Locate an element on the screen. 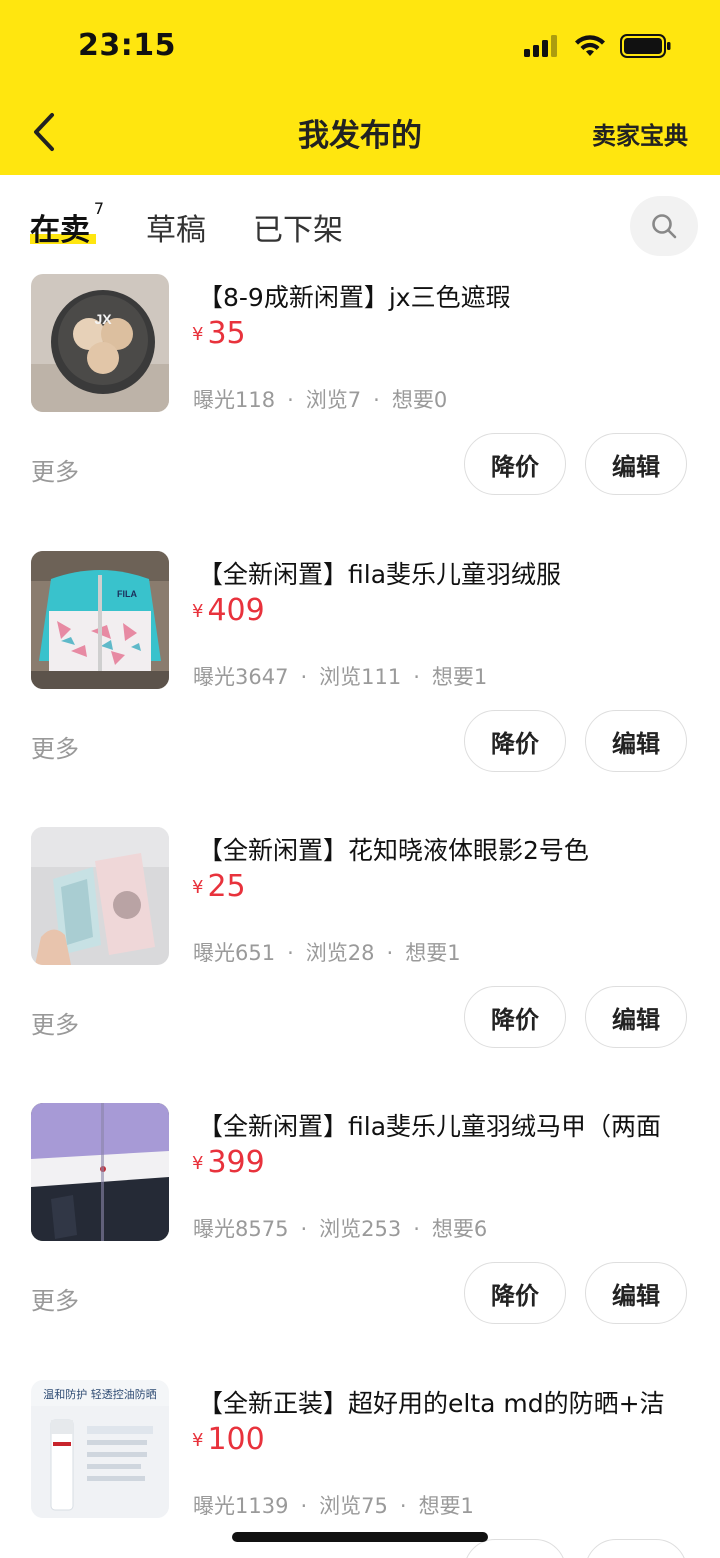 This screenshot has width=720, height=1558. stat-wants: 想要0 is located at coordinates (419, 400).